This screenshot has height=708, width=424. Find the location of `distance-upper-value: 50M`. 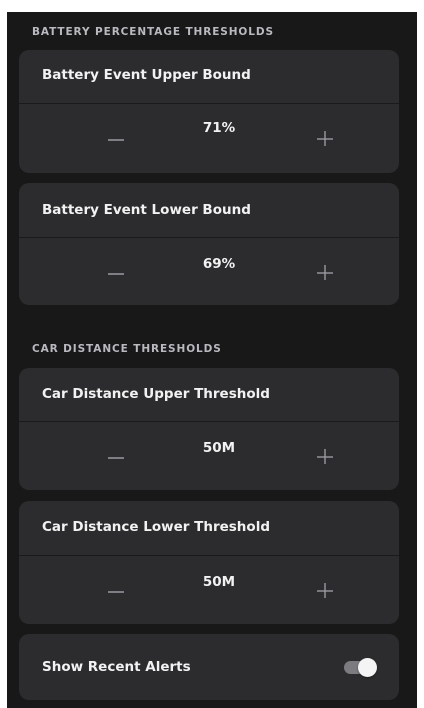

distance-upper-value: 50M is located at coordinates (219, 448).